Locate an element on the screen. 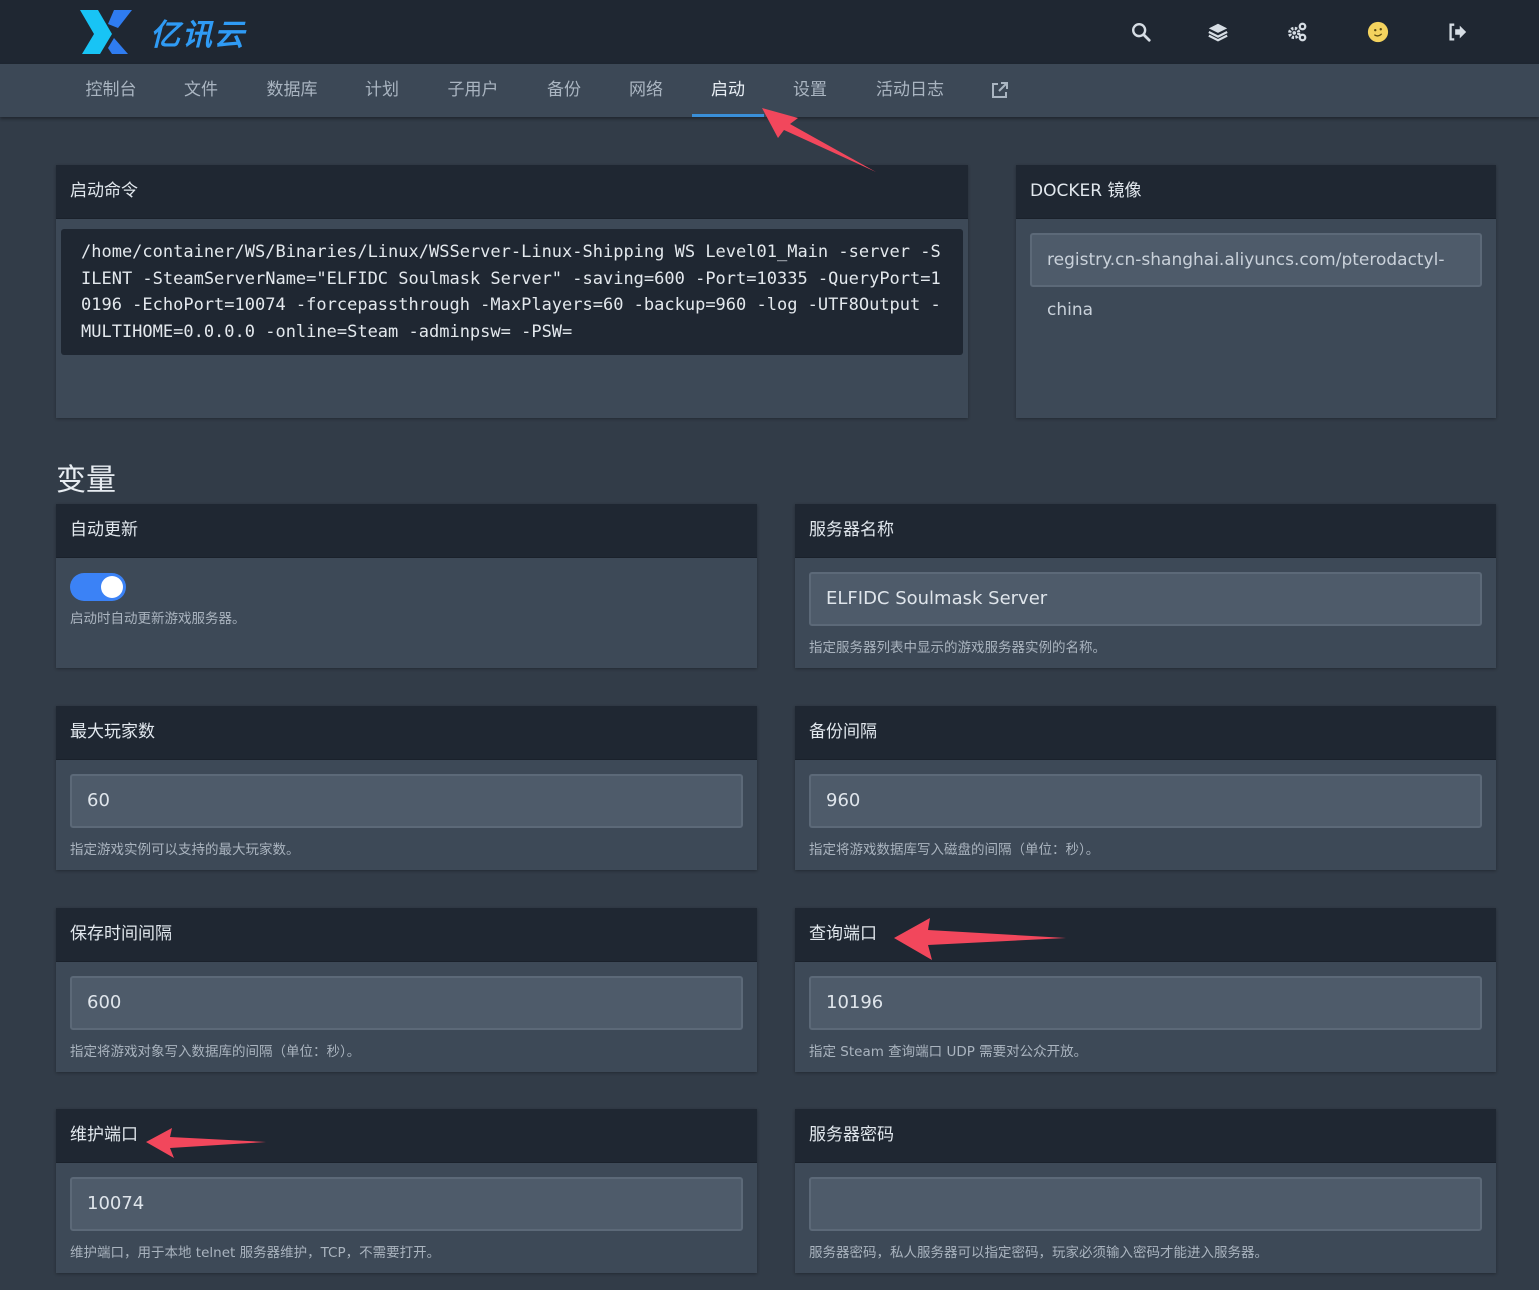 The width and height of the screenshot is (1539, 1290). auto-update-card: 自动更新 启动时自动更新游戏服务器。 is located at coordinates (406, 586).